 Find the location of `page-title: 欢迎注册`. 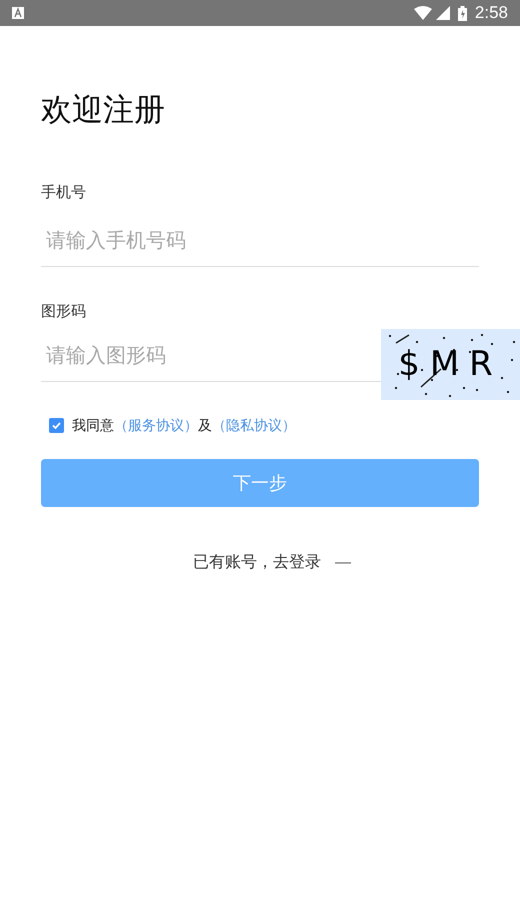

page-title: 欢迎注册 is located at coordinates (103, 110).